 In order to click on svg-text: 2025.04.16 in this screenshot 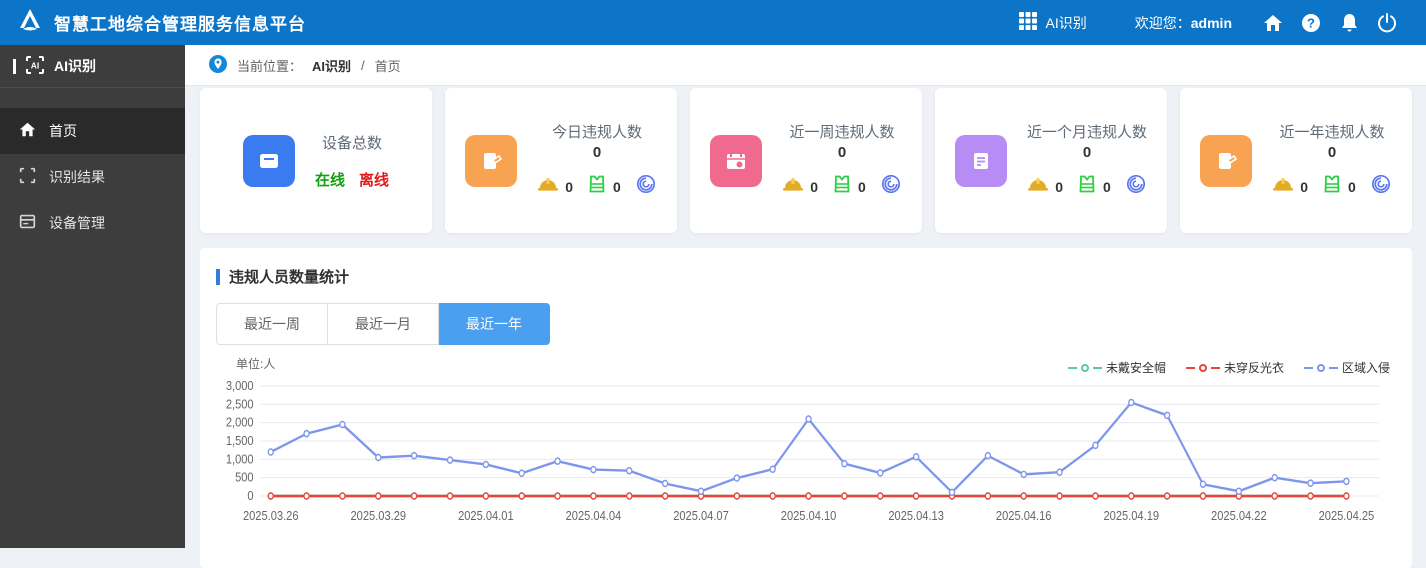, I will do `click(1024, 515)`.